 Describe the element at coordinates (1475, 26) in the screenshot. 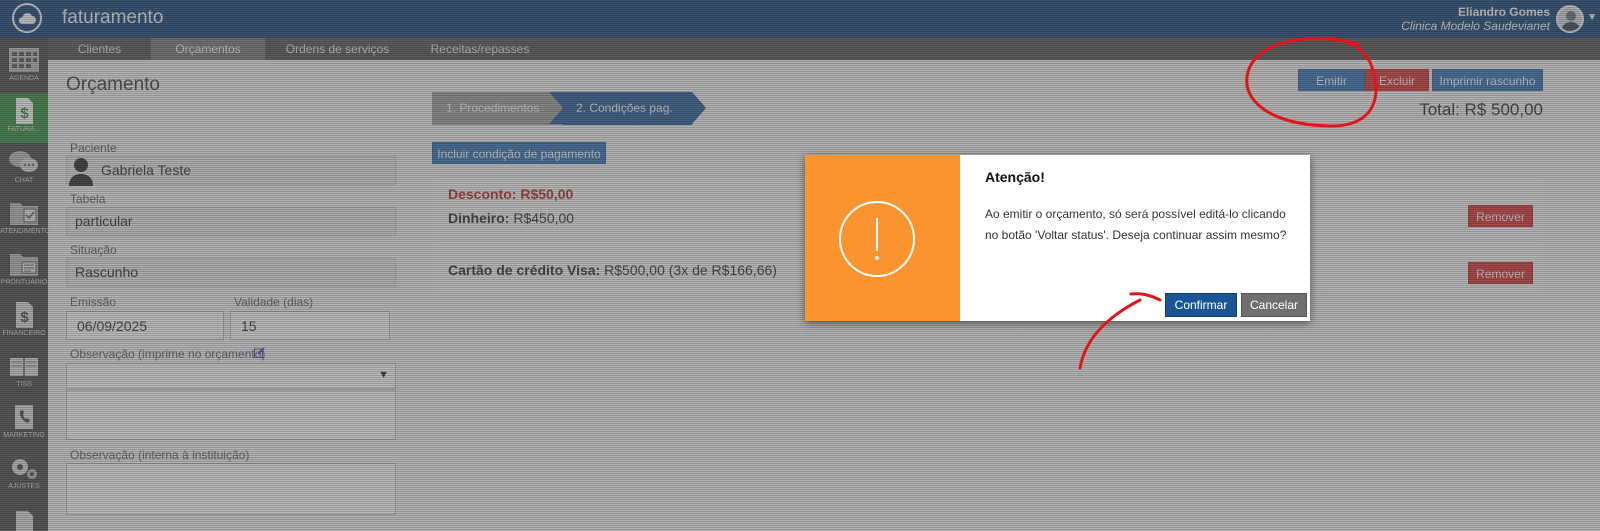

I see `user-clinic: Clinica Modelo Saudevianet` at that location.